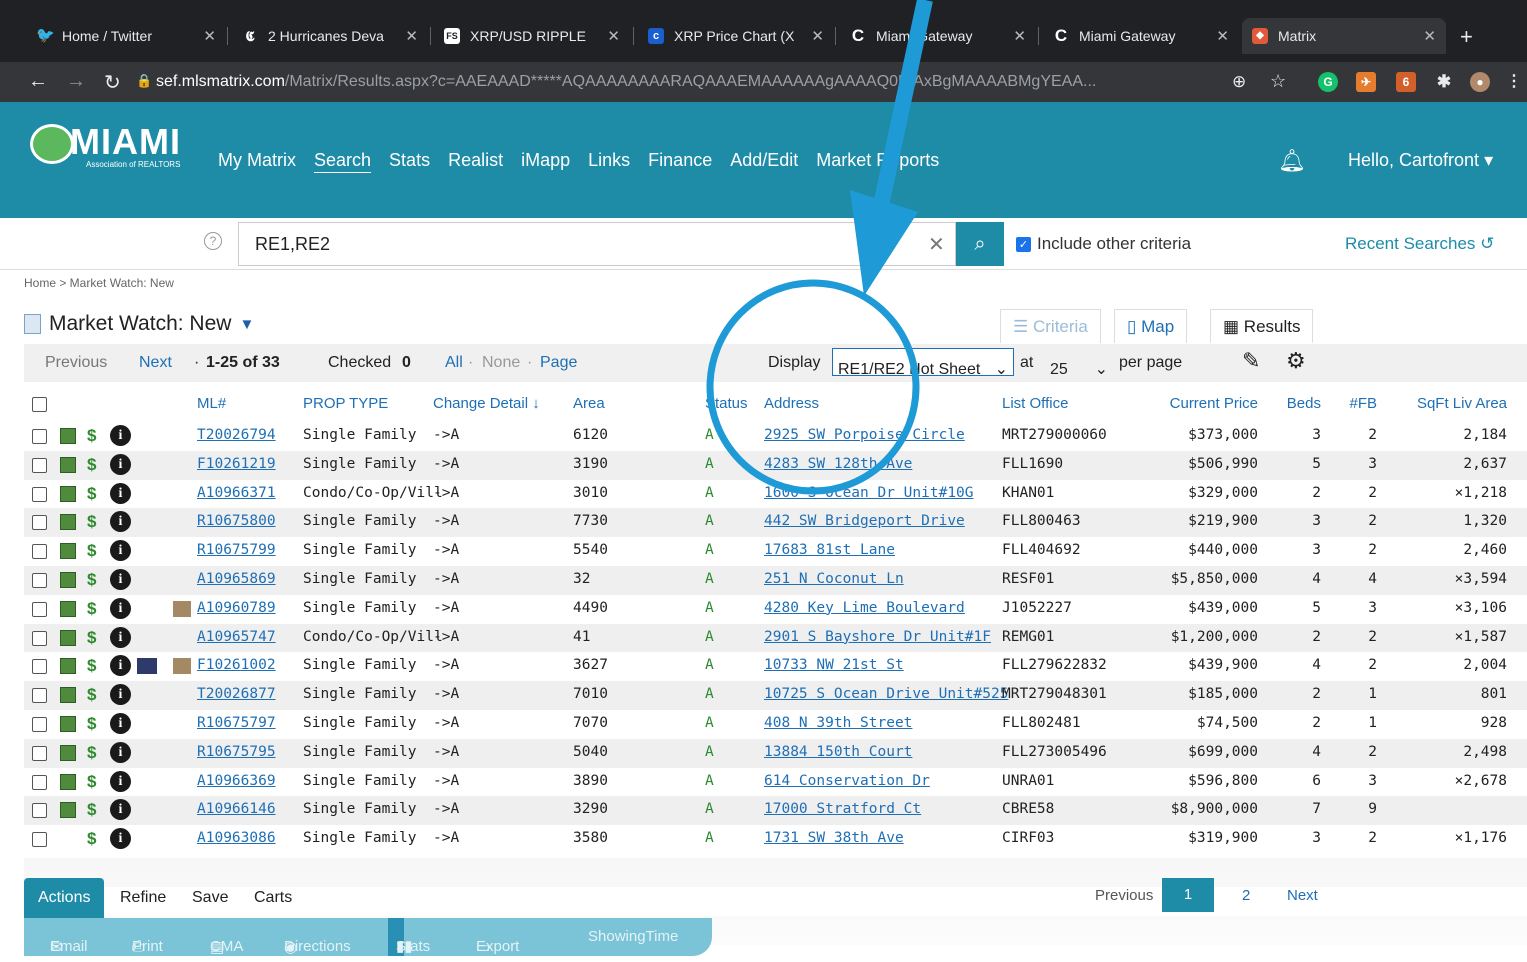 The image size is (1527, 962). Describe the element at coordinates (813, 387) in the screenshot. I see `annotation-circle` at that location.